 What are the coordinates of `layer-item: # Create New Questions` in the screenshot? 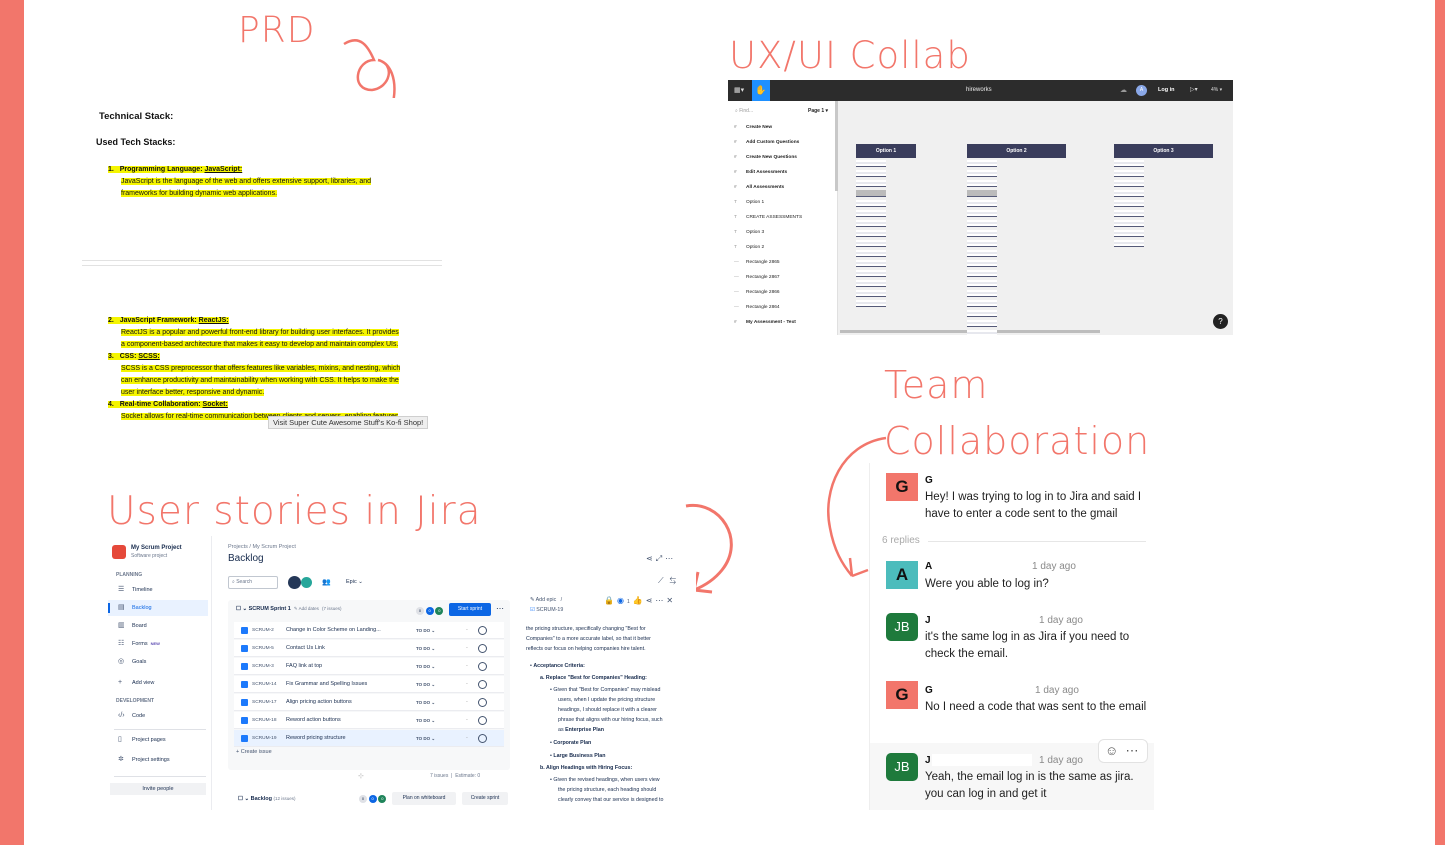 It's located at (765, 157).